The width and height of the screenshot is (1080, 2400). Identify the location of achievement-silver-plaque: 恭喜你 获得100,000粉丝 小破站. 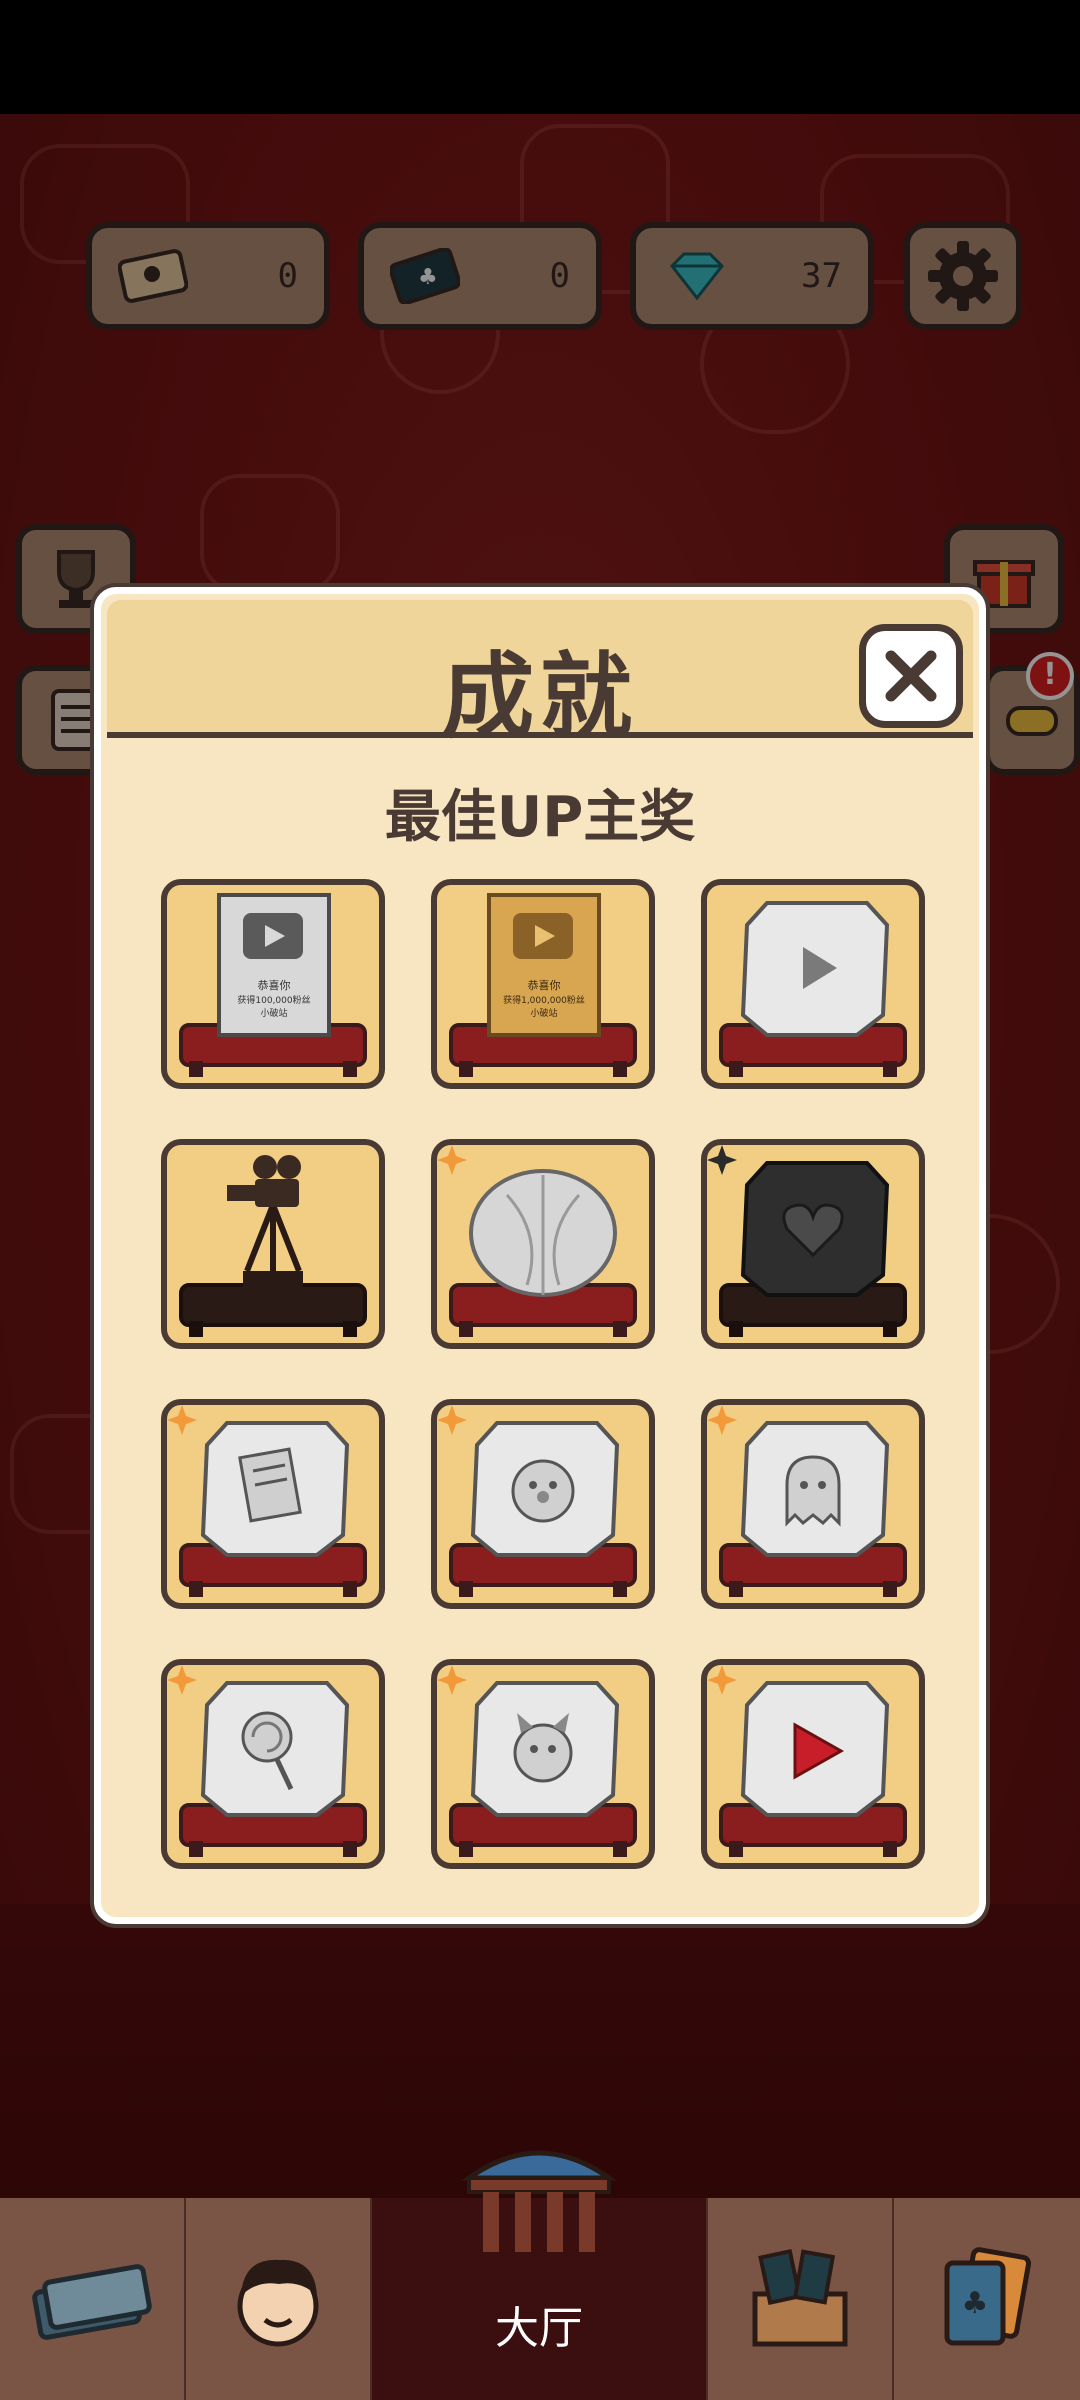
(273, 984).